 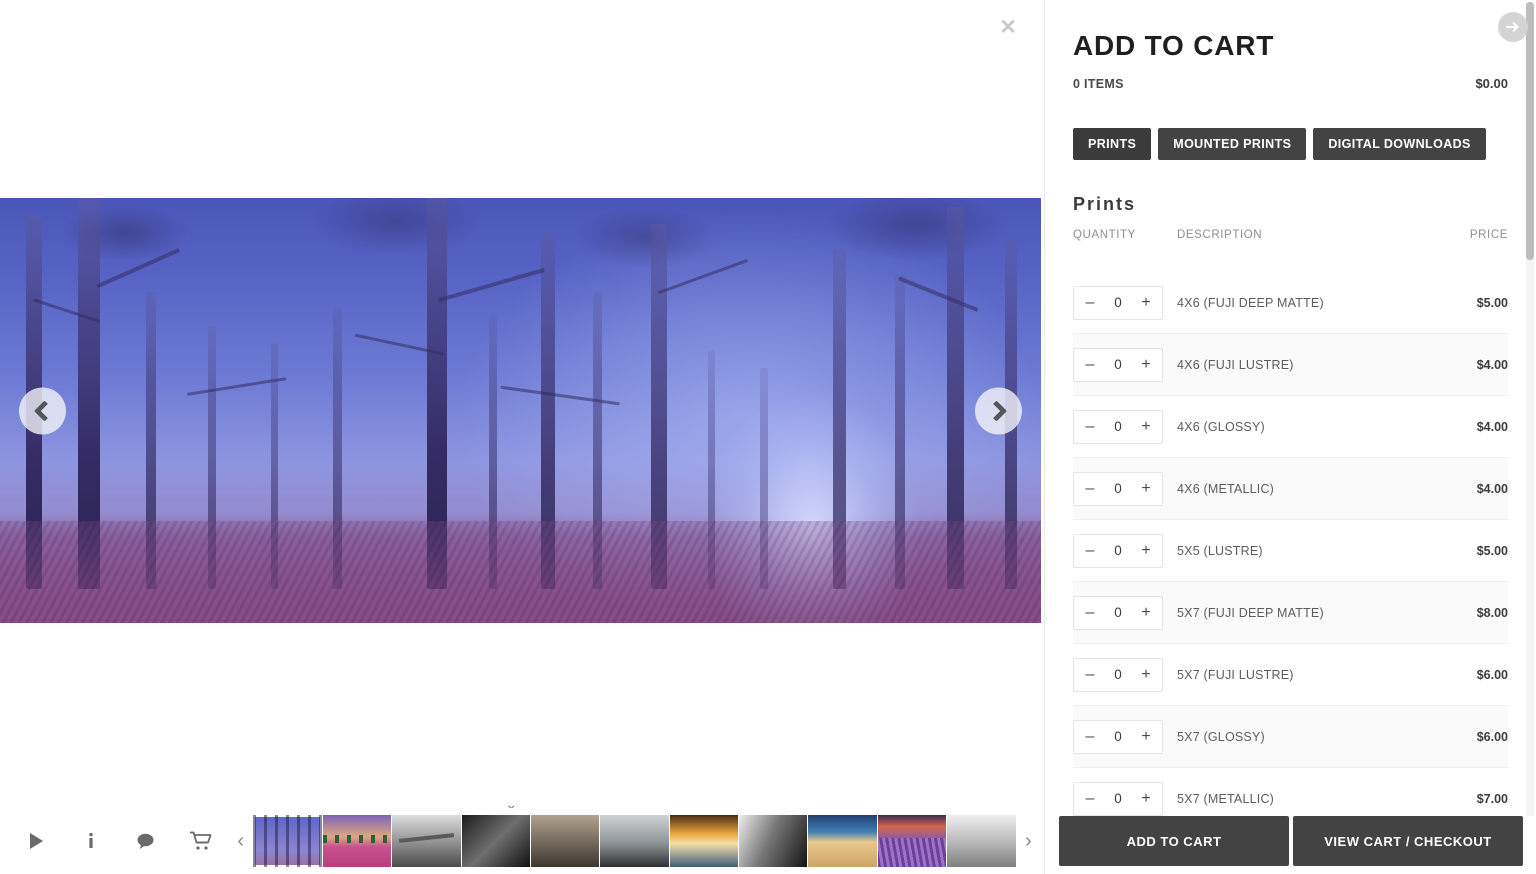 What do you see at coordinates (1112, 144) in the screenshot?
I see `tab-prints: PRINTS` at bounding box center [1112, 144].